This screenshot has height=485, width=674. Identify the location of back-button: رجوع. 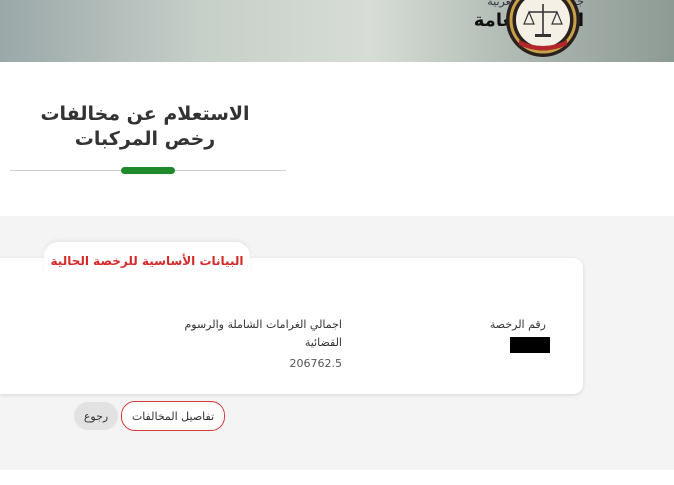
(96, 416).